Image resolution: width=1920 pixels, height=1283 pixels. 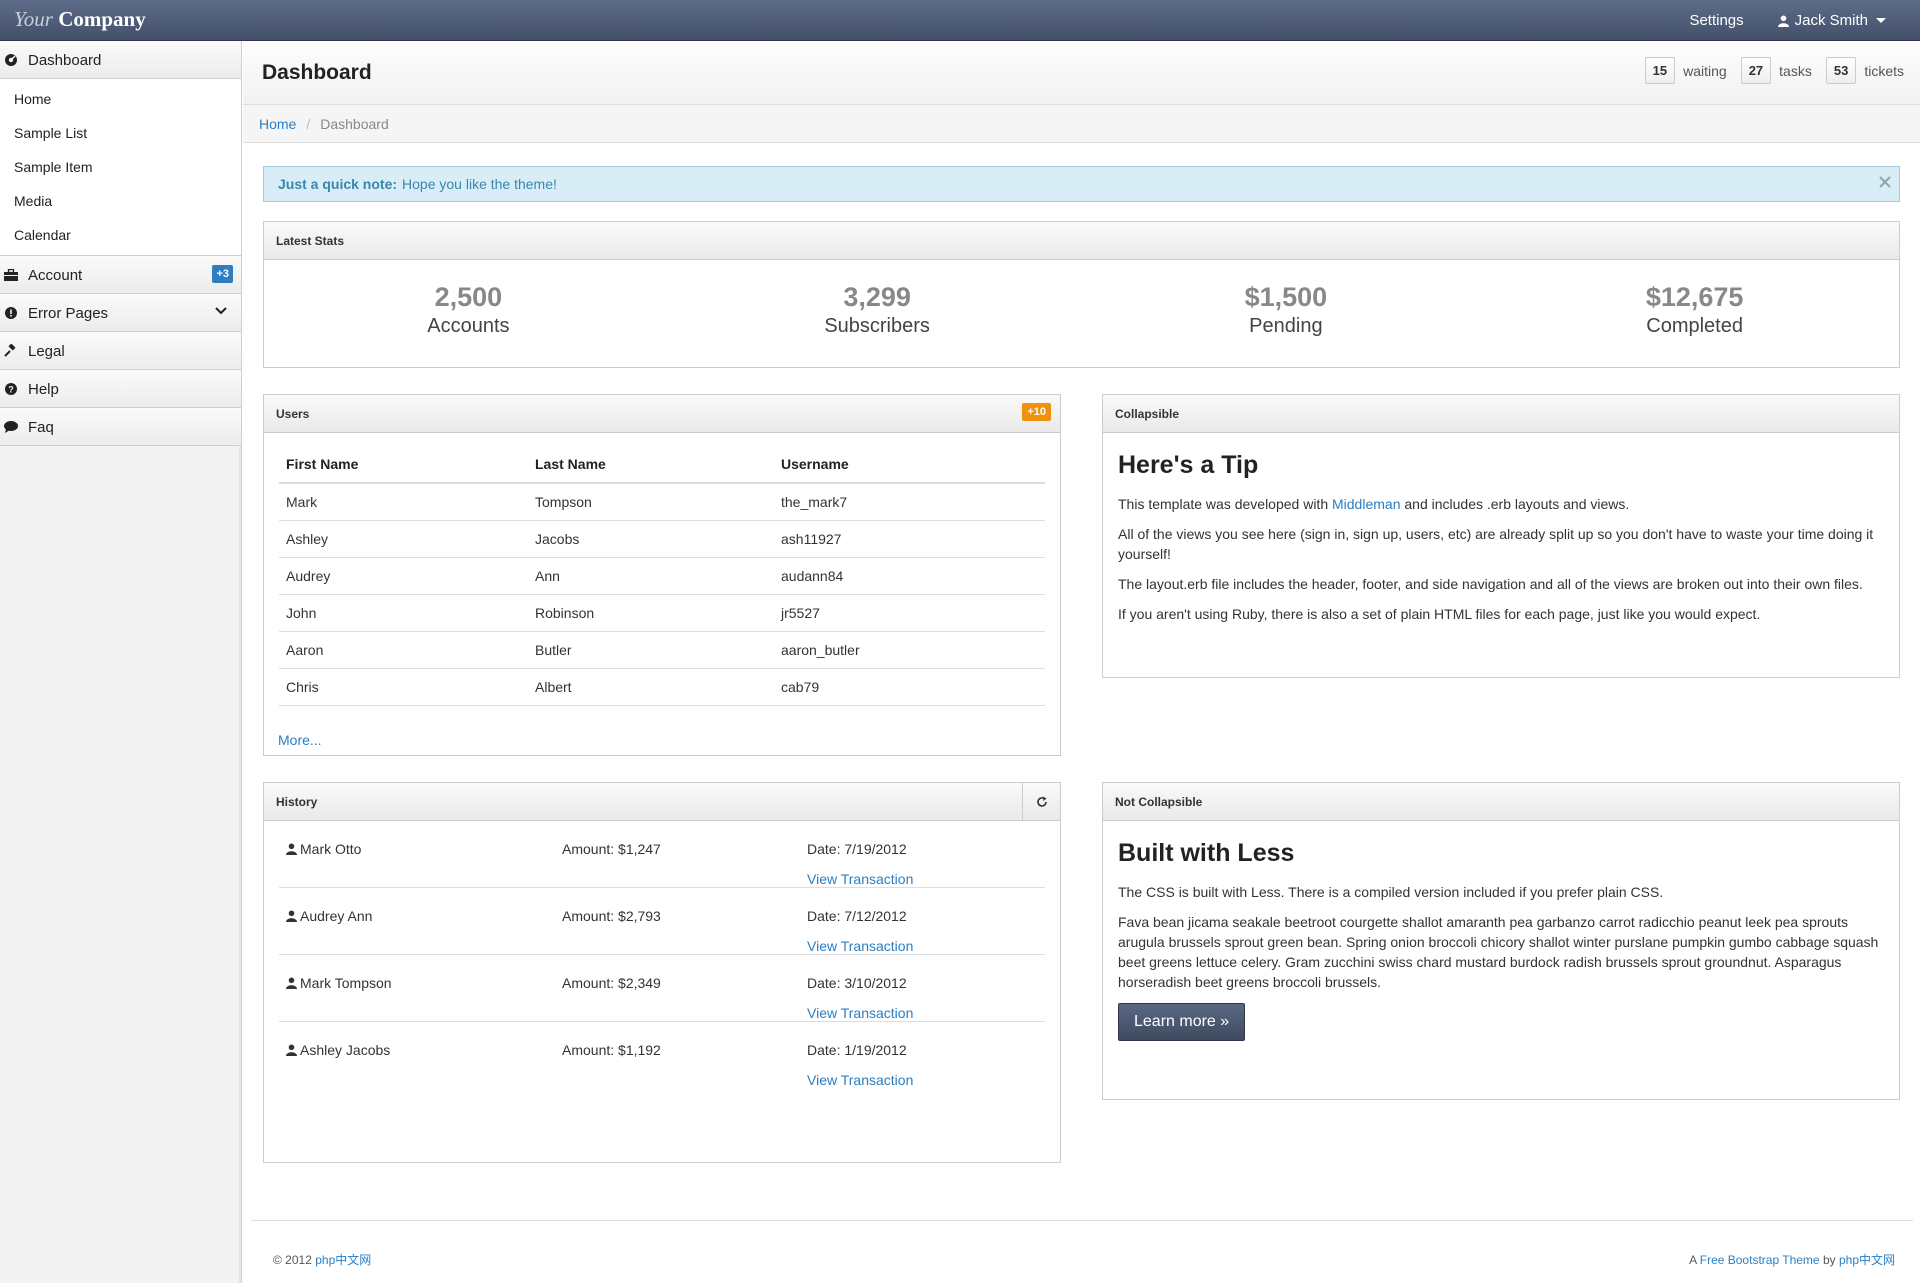 What do you see at coordinates (120, 427) in the screenshot?
I see `sidebar-item-faq: Faq` at bounding box center [120, 427].